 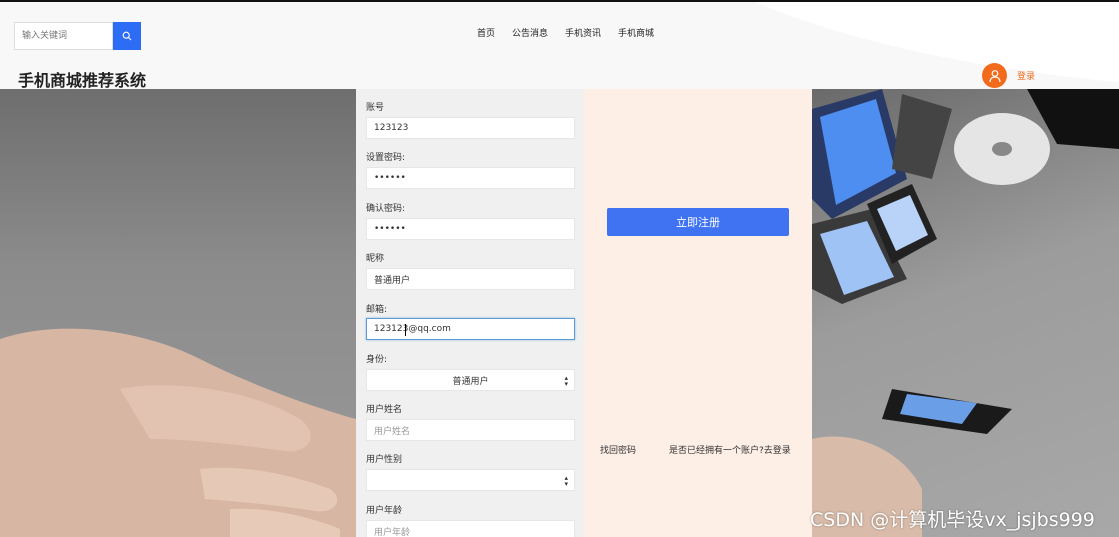 What do you see at coordinates (384, 410) in the screenshot?
I see `name-label: 用户姓名` at bounding box center [384, 410].